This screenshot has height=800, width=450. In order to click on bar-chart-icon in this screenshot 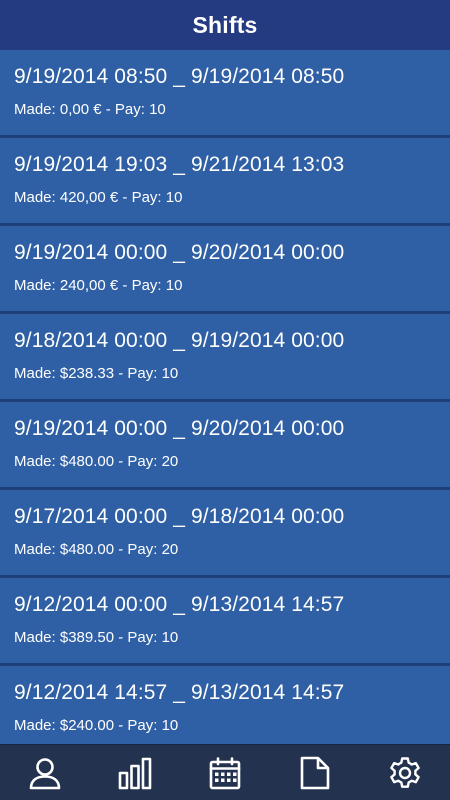, I will do `click(135, 773)`.